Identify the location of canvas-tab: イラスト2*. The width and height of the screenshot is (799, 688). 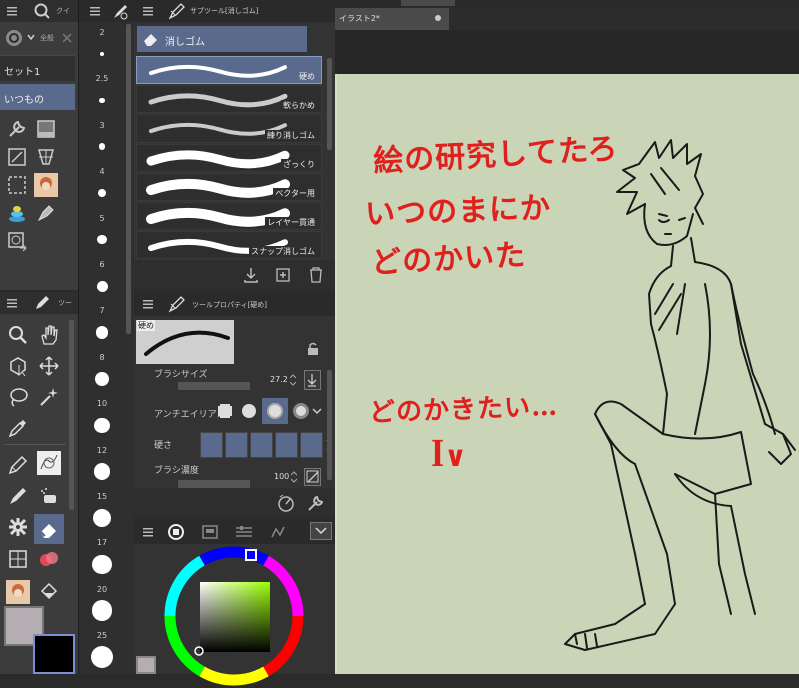
(392, 19).